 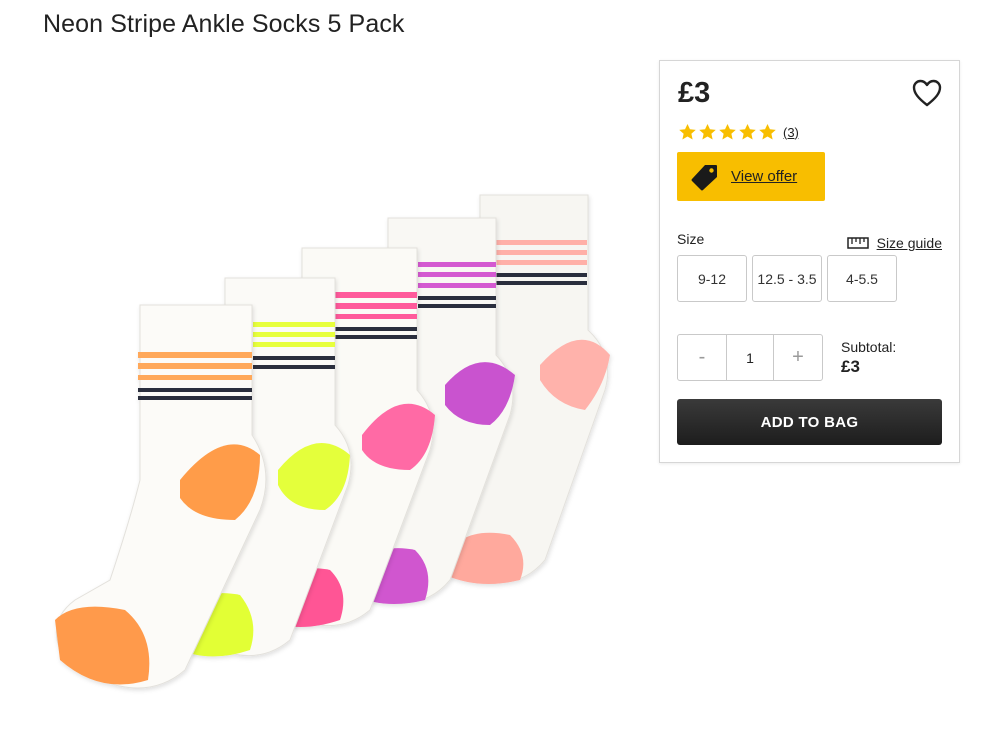 What do you see at coordinates (798, 357) in the screenshot?
I see `increase-quantity-button: +` at bounding box center [798, 357].